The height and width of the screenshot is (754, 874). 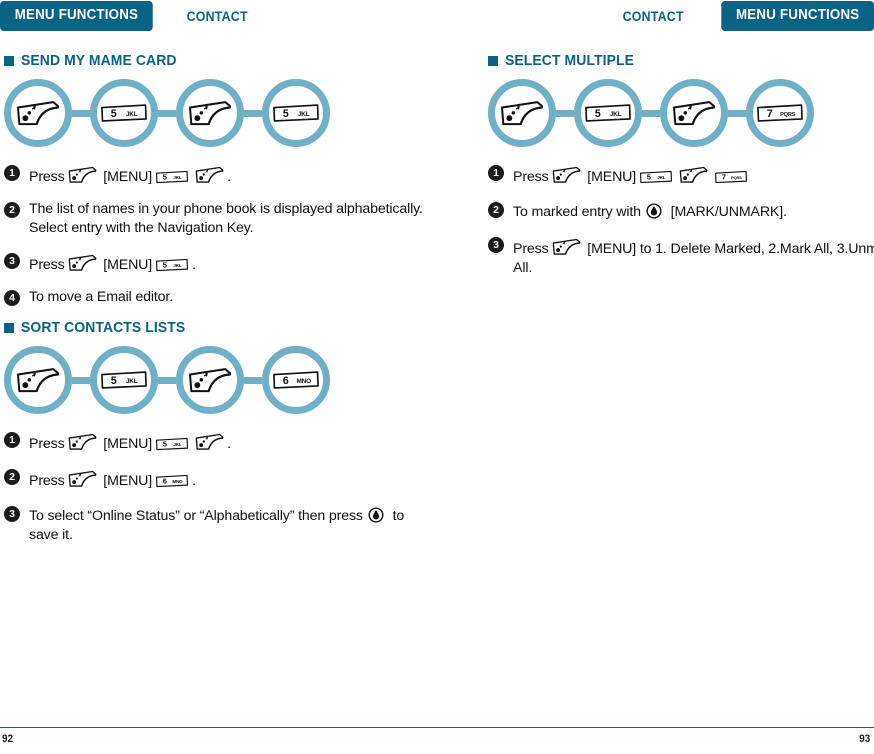 I want to click on instruction-step: 1 Press [MENU] 5 JKL 7 PQRS, so click(x=681, y=175).